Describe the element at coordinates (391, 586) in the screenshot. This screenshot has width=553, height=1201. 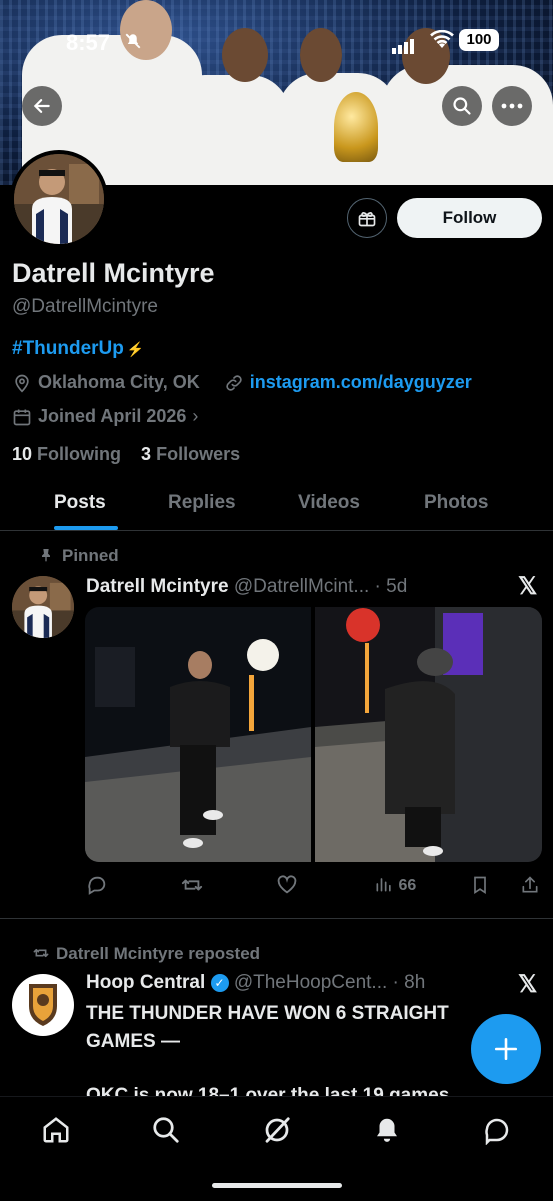
I see `post-time: · 5d` at that location.